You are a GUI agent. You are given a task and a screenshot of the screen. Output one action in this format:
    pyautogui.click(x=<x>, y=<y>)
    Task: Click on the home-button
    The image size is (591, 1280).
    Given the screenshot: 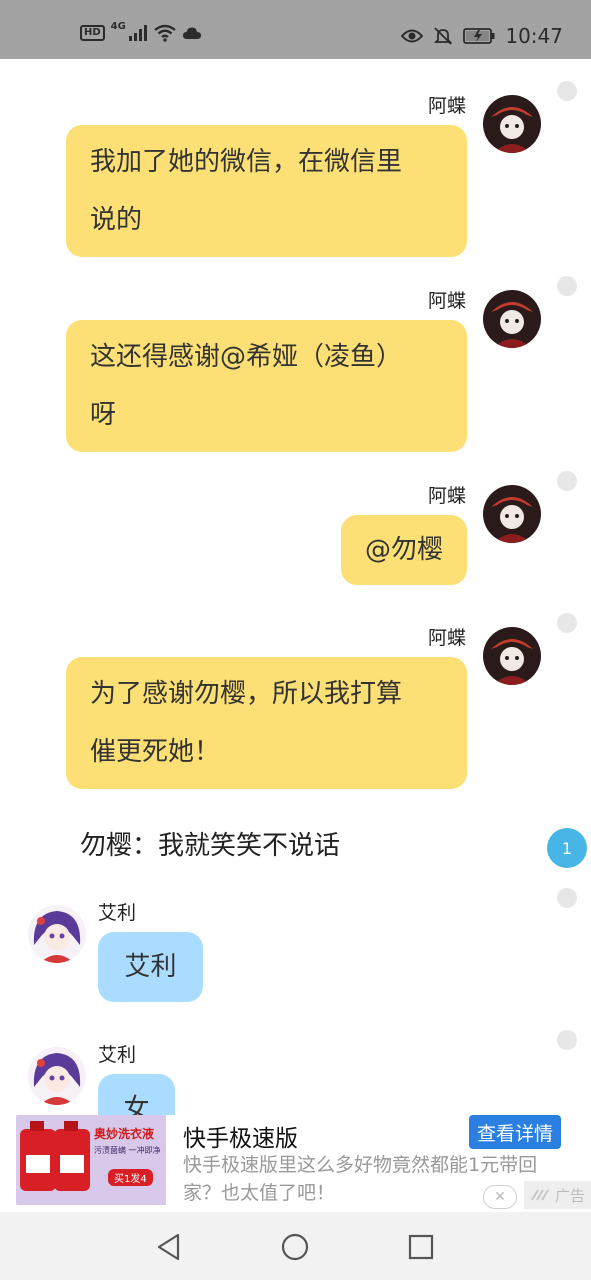 What is the action you would take?
    pyautogui.click(x=295, y=1247)
    